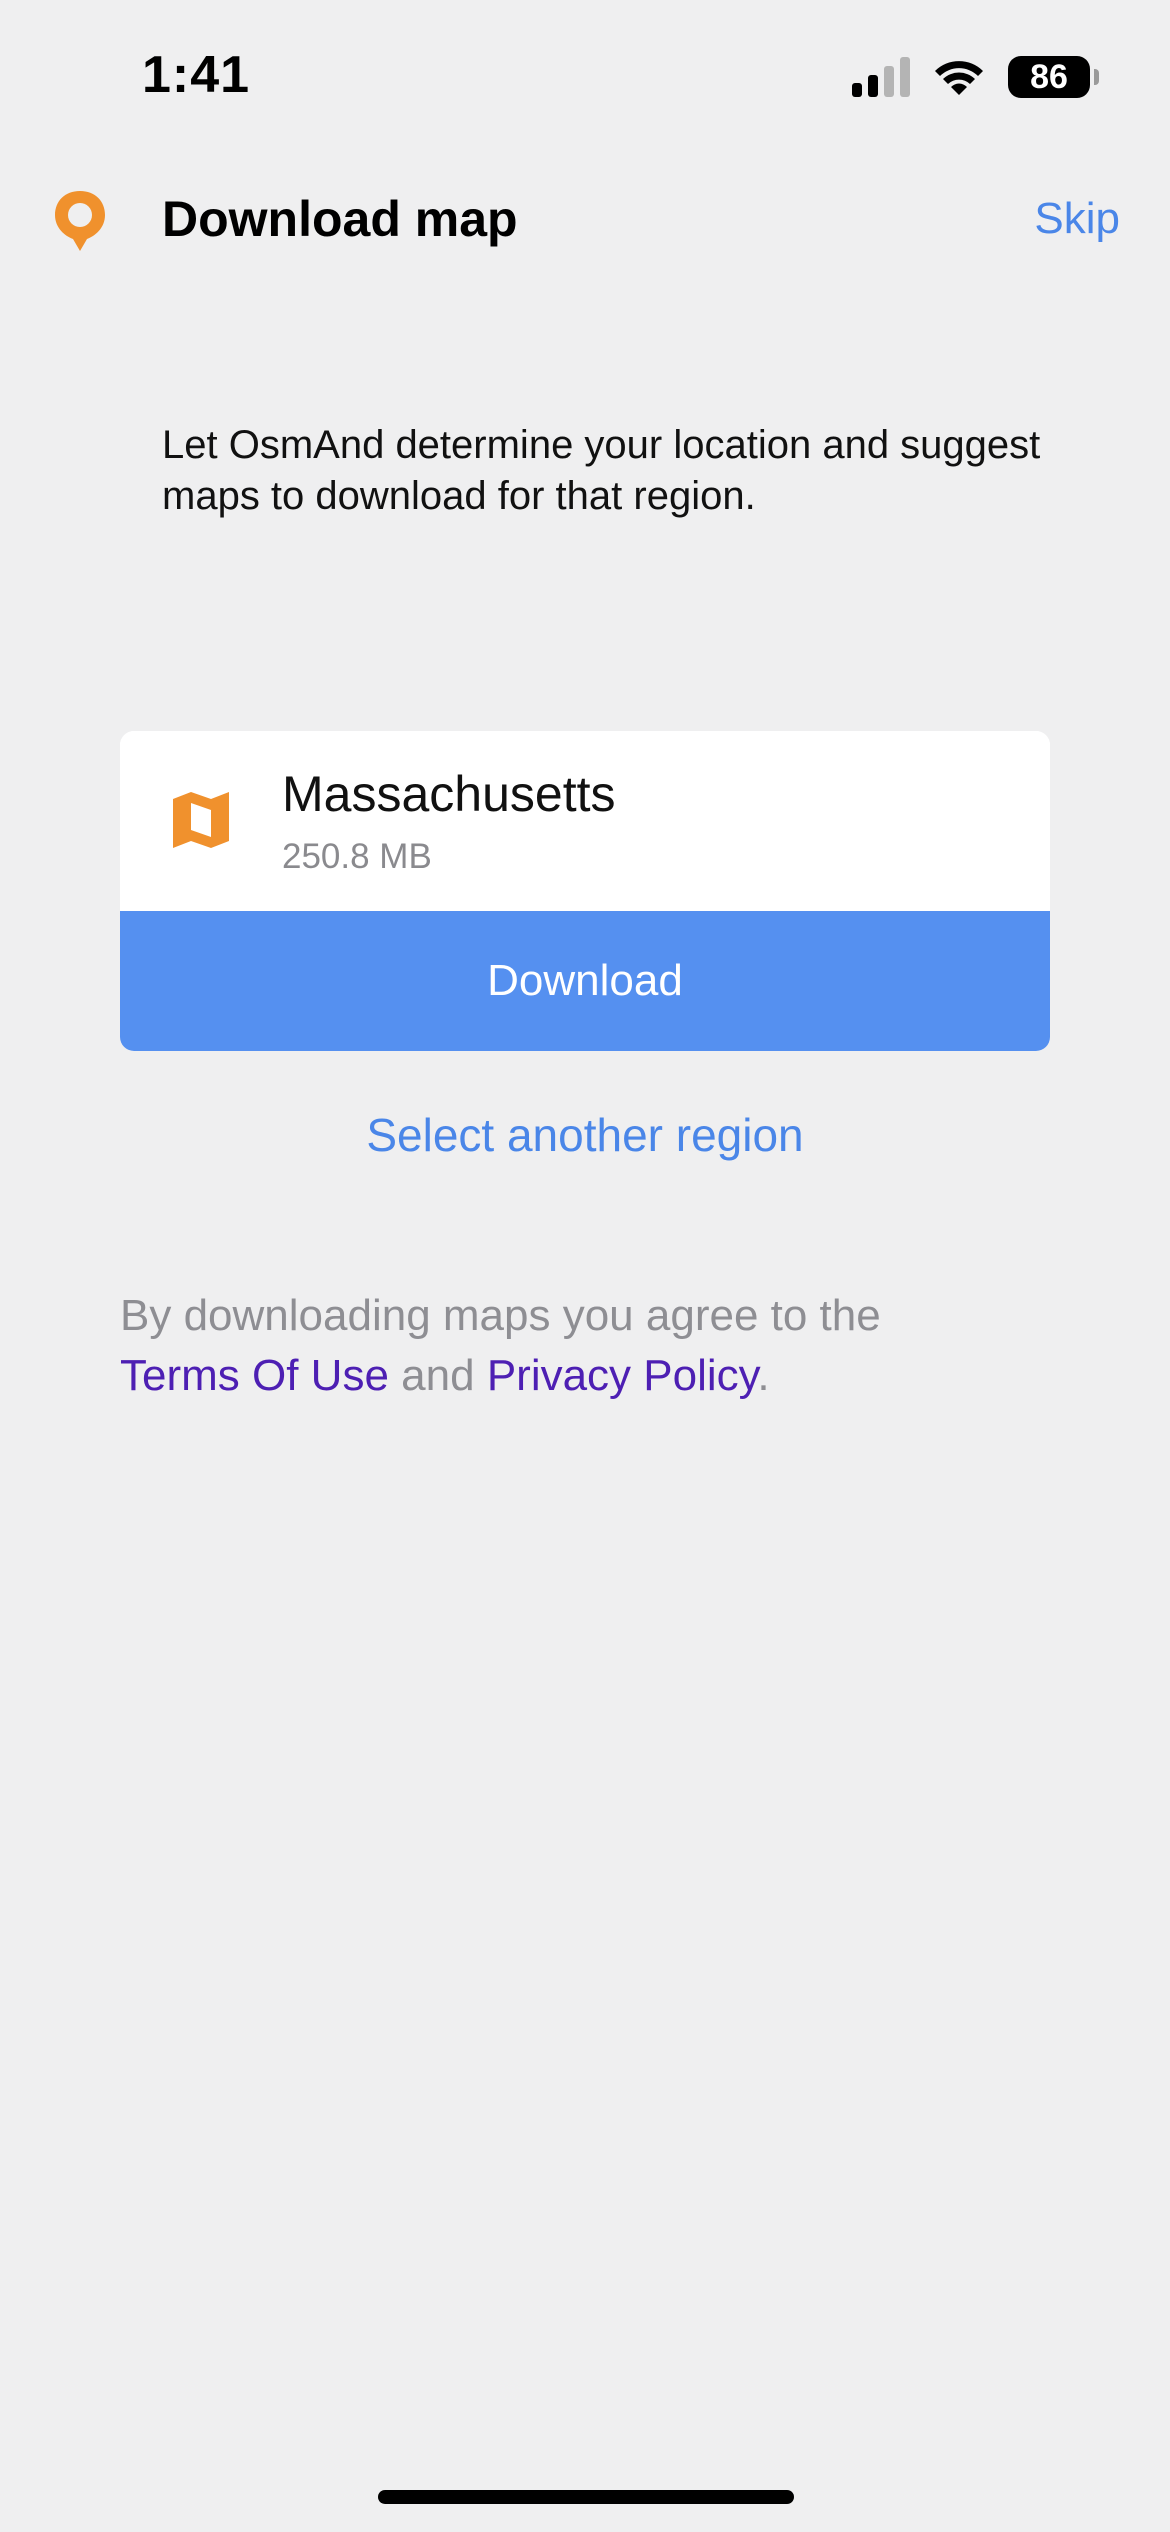  Describe the element at coordinates (959, 78) in the screenshot. I see `wifi-icon` at that location.